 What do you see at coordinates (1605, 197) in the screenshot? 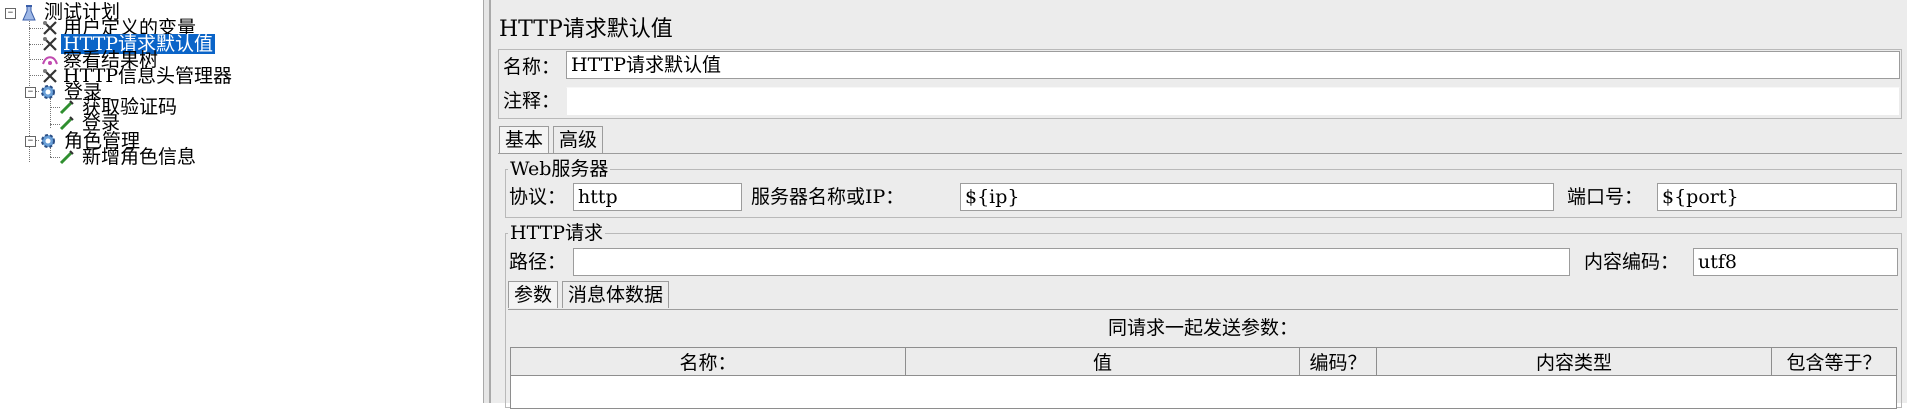
I see `port-label: 端口号：` at bounding box center [1605, 197].